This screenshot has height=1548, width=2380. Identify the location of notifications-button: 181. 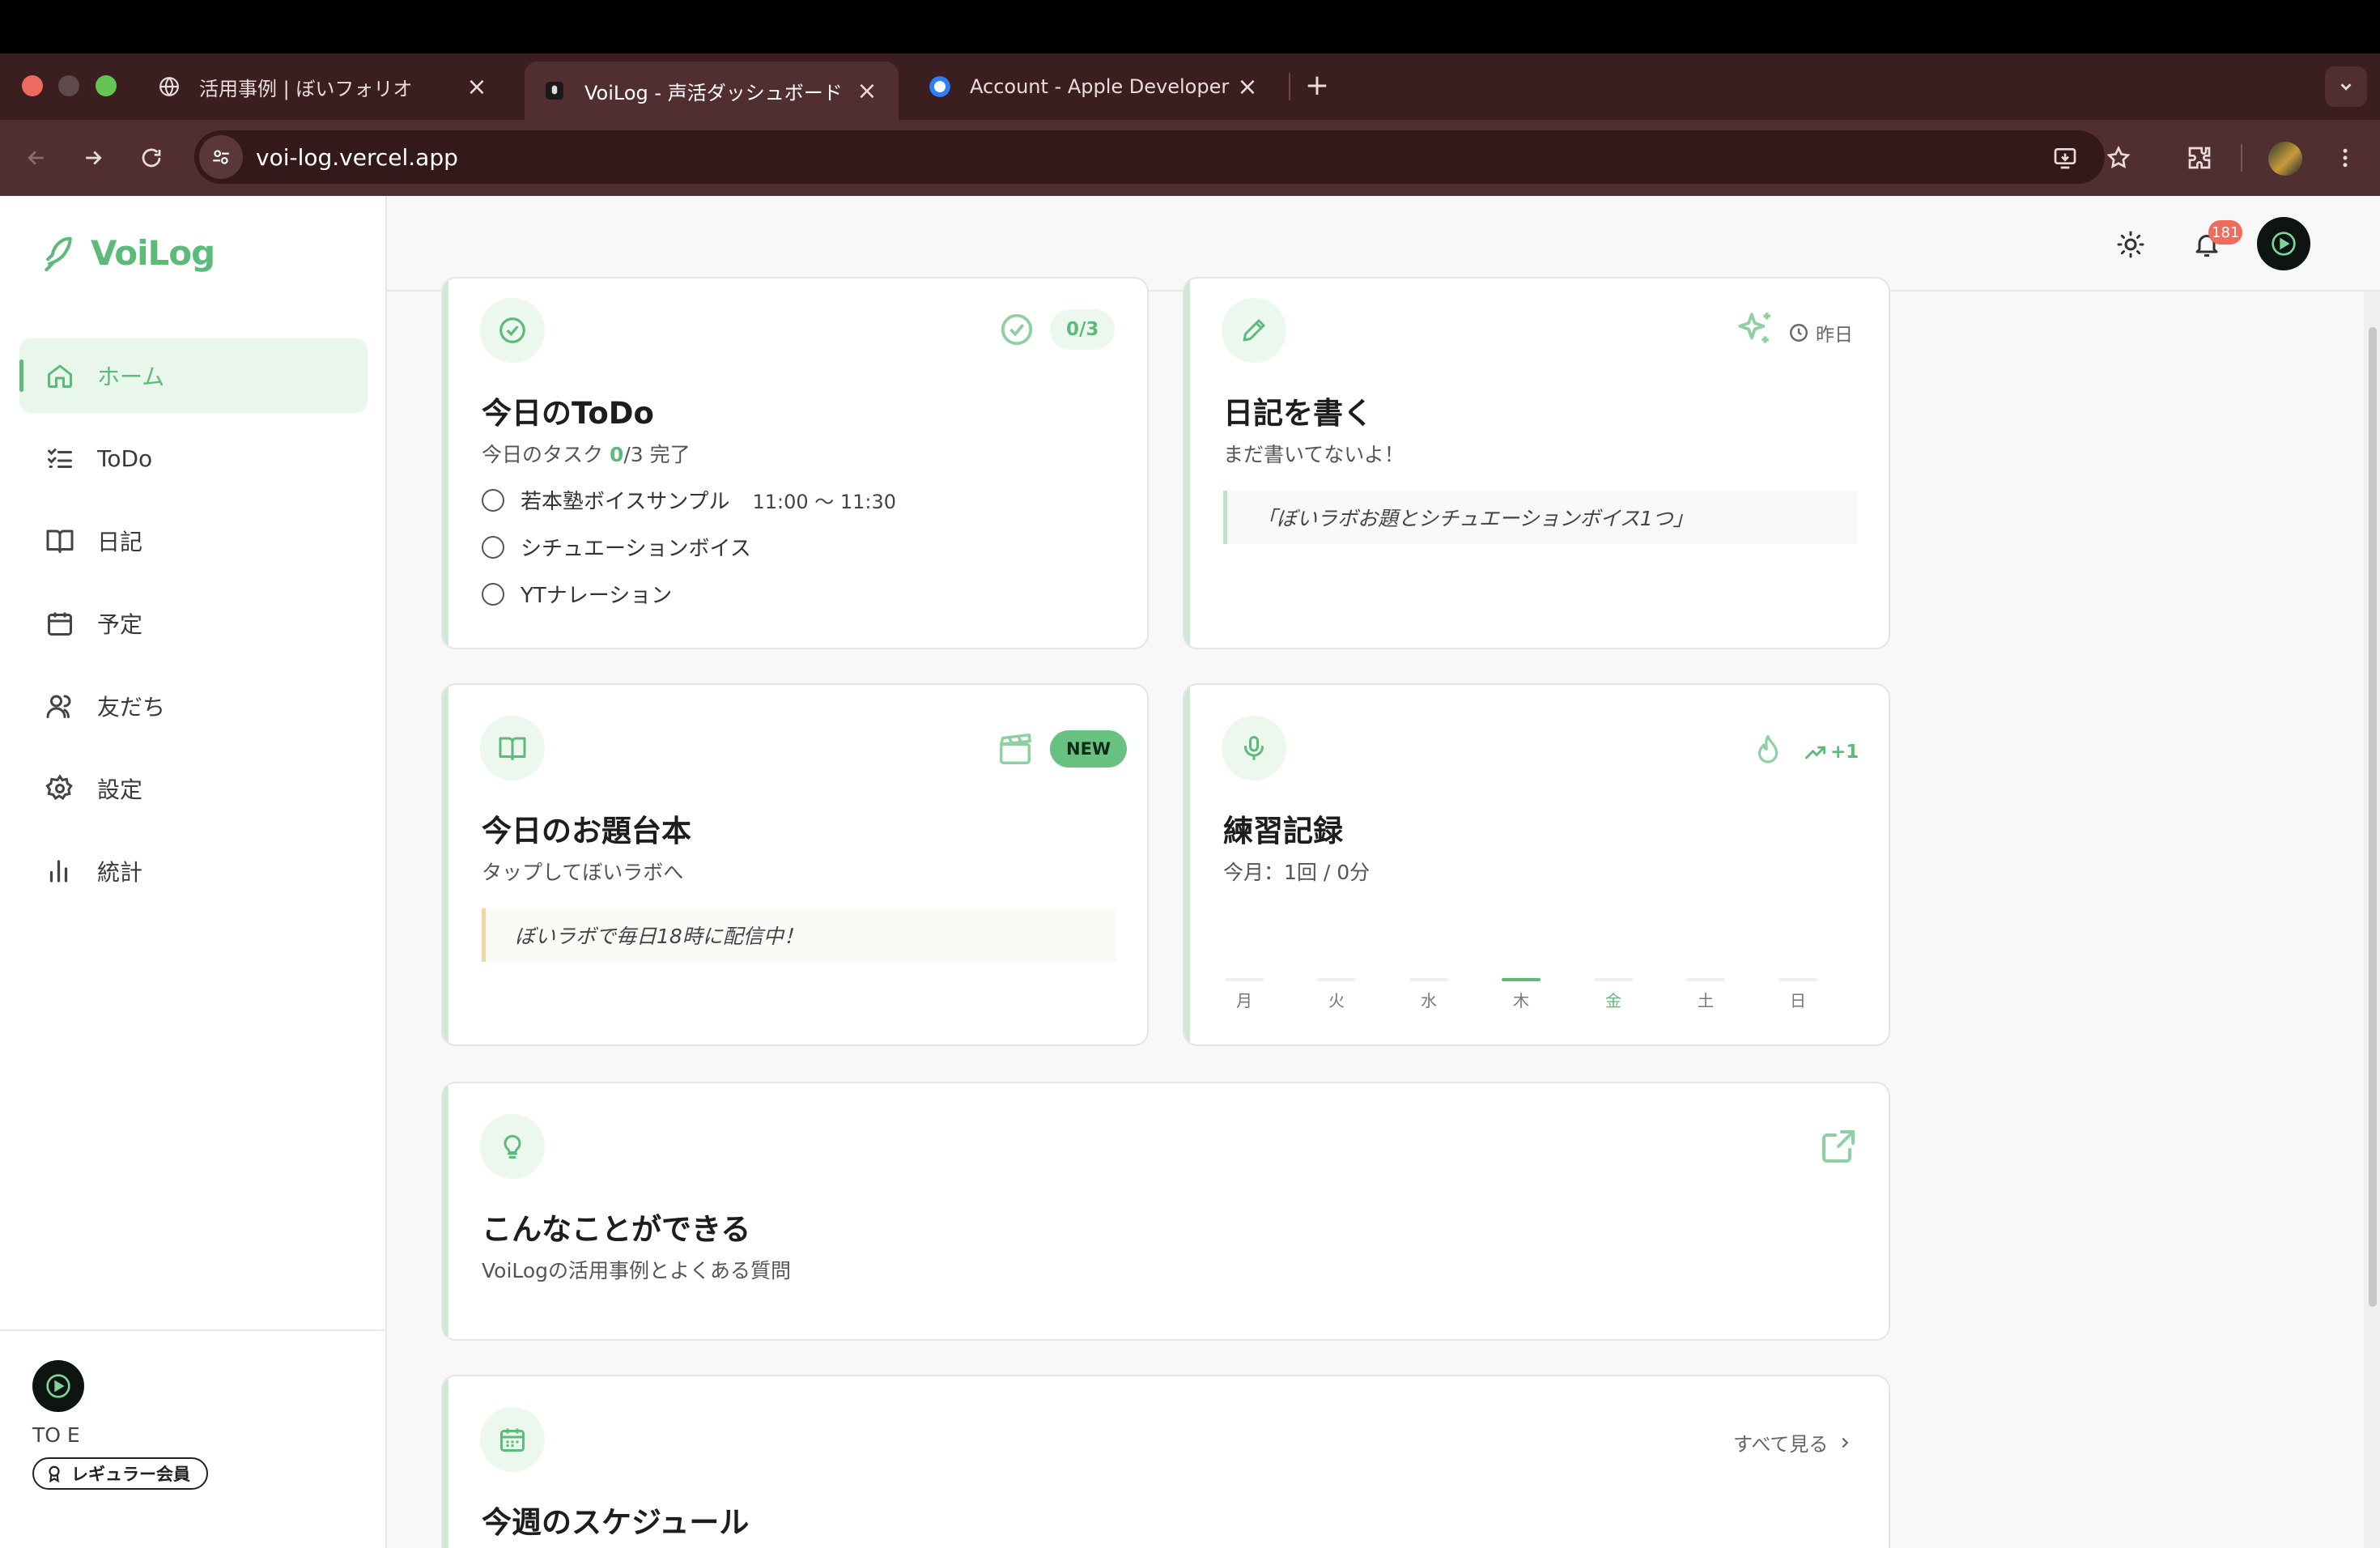
(2212, 244).